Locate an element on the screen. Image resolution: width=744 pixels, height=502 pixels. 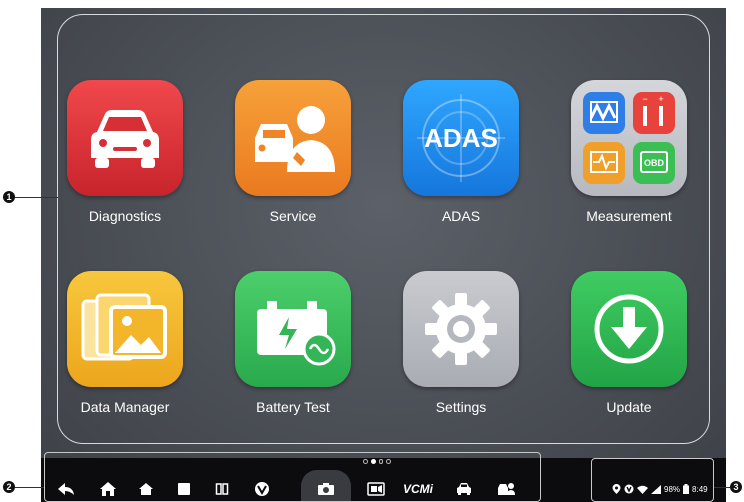
measurement-icon: − + OBD is located at coordinates (629, 138).